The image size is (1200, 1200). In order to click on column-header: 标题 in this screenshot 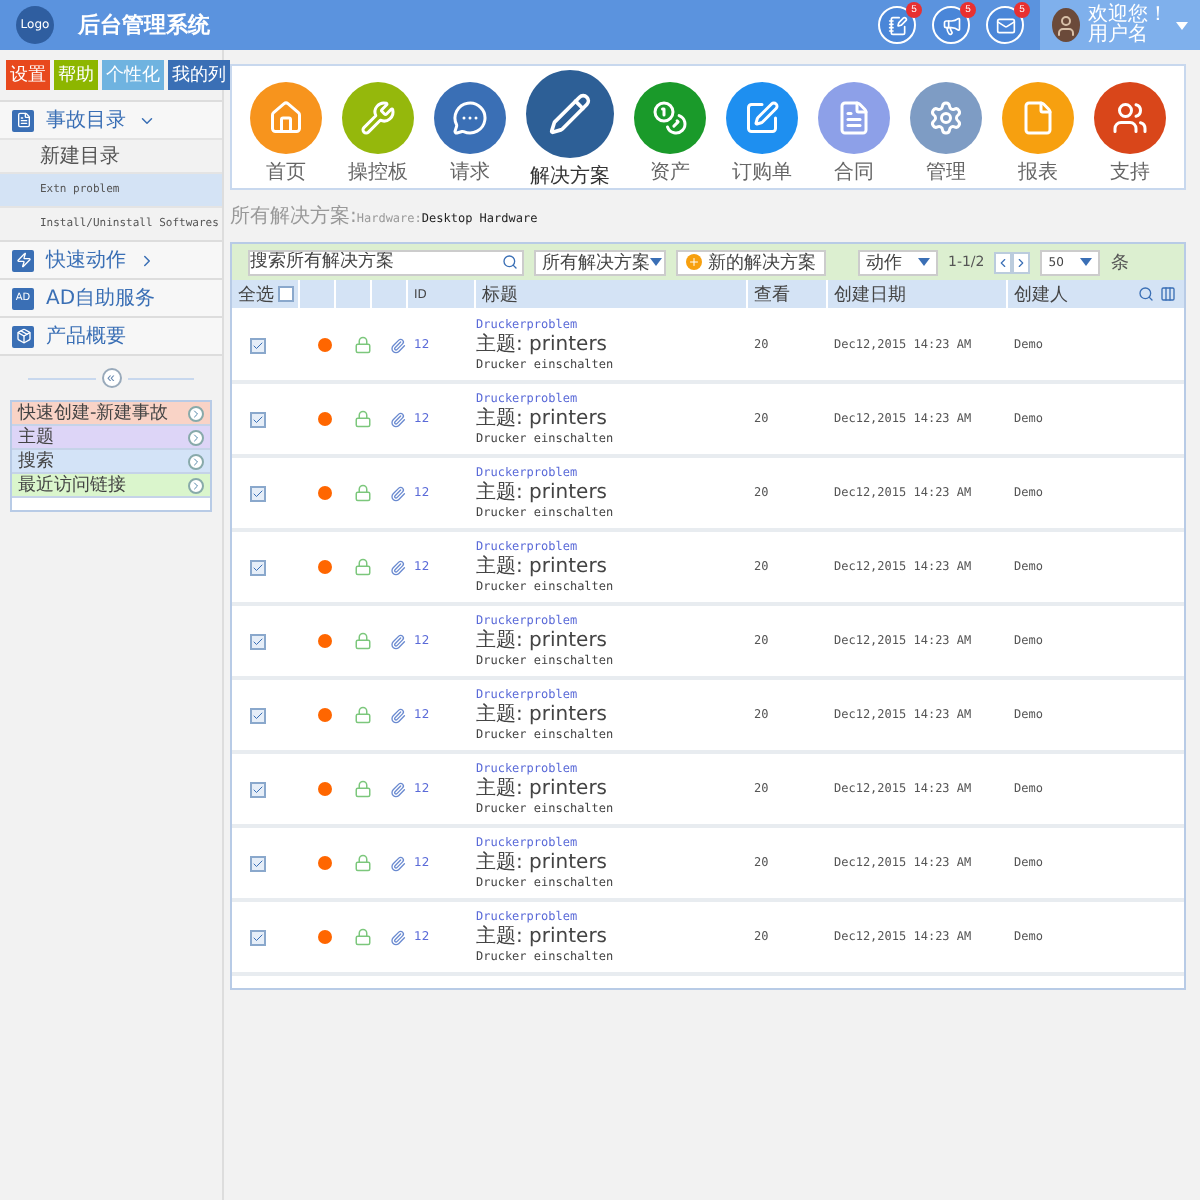, I will do `click(500, 294)`.